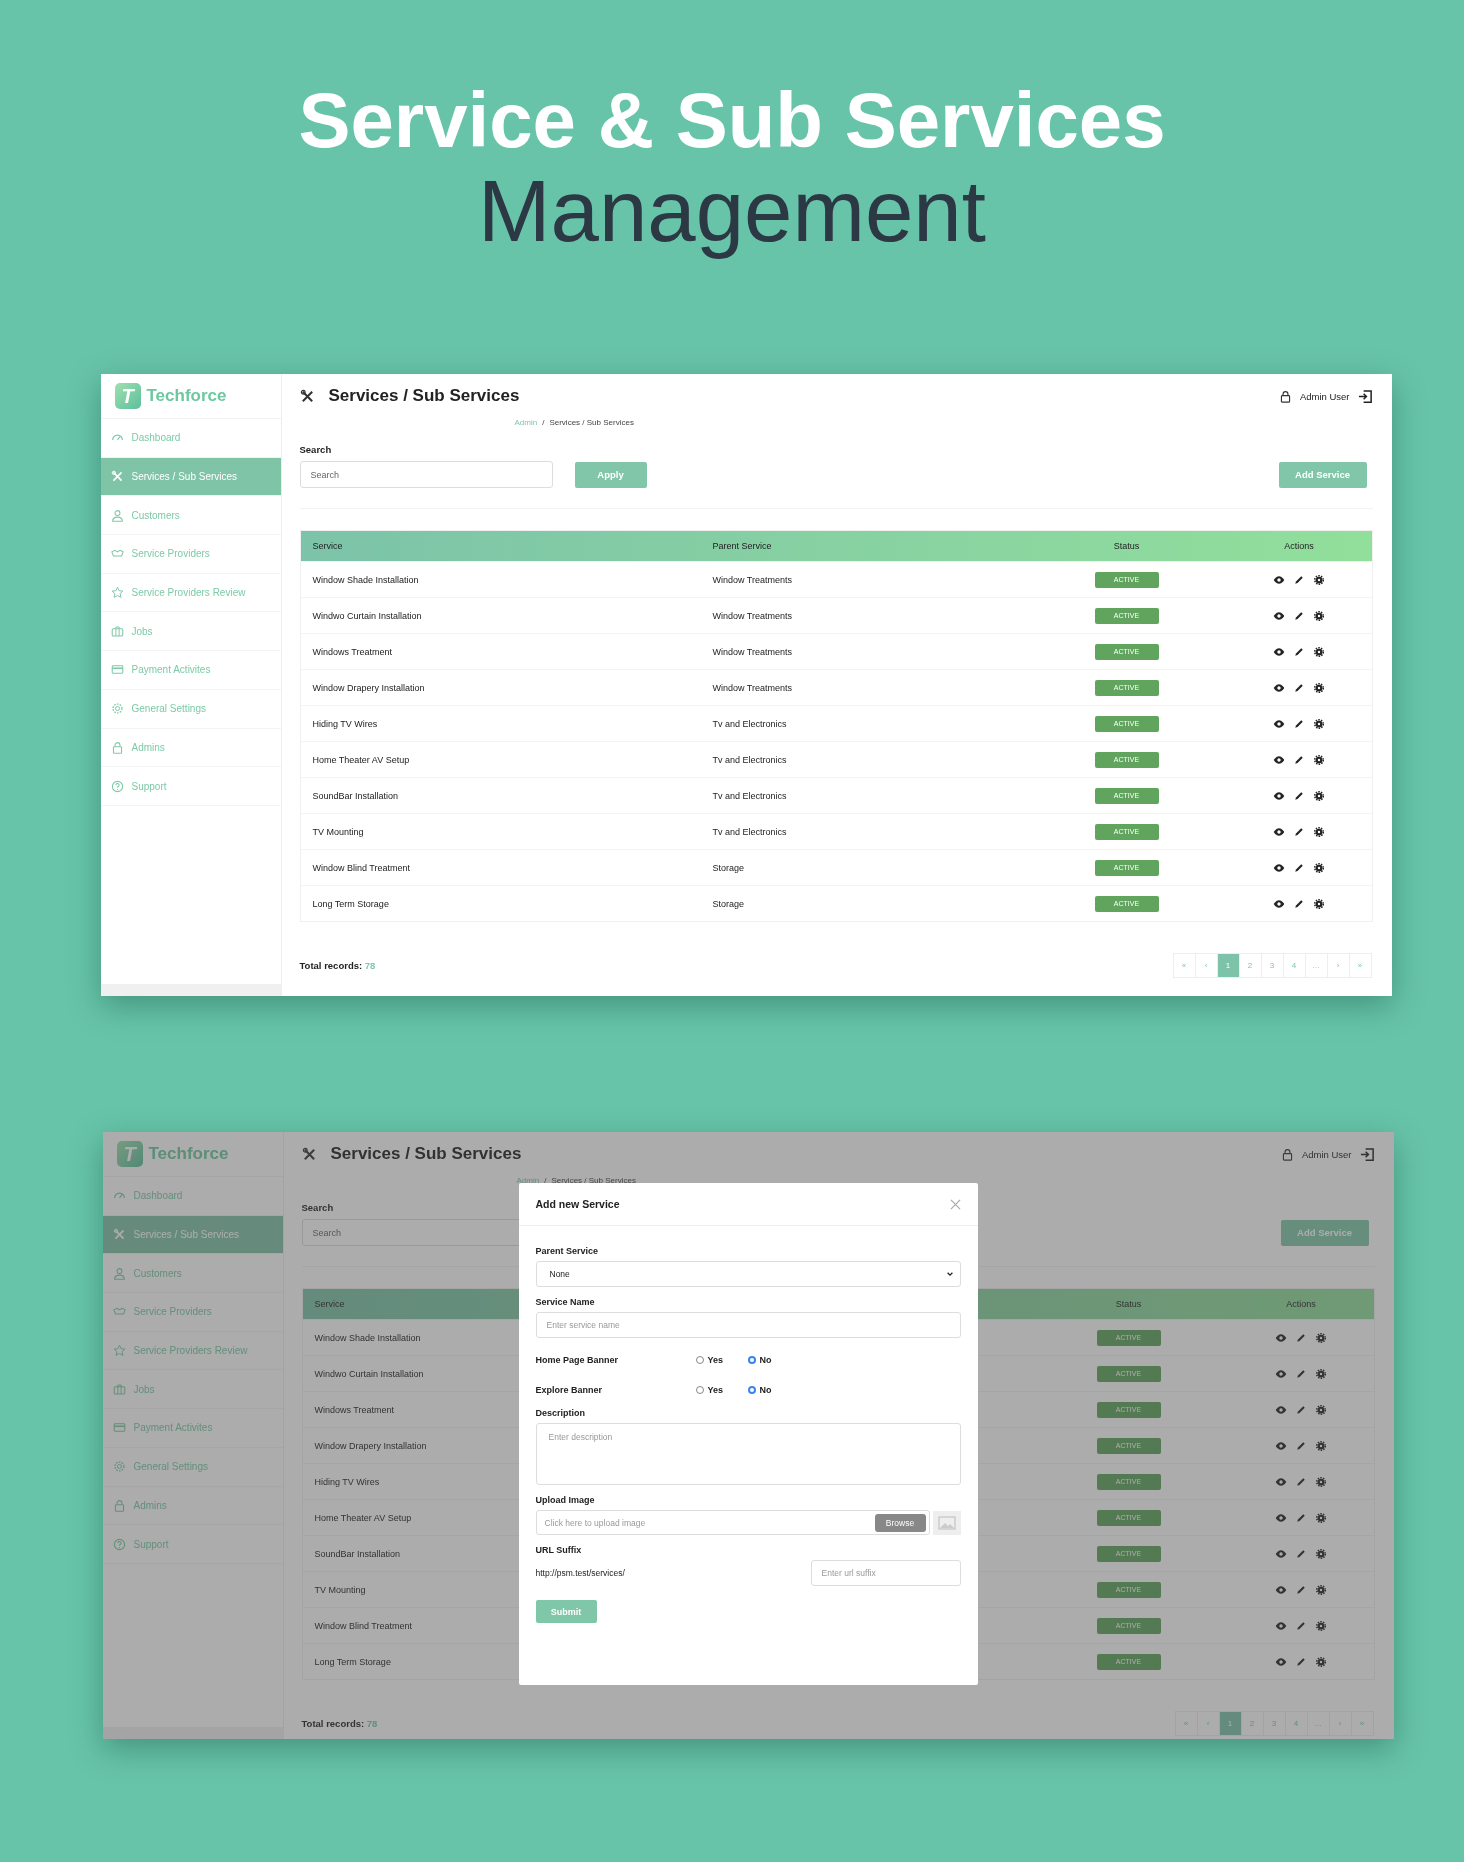  What do you see at coordinates (1337, 965) in the screenshot?
I see `page-link: ›` at bounding box center [1337, 965].